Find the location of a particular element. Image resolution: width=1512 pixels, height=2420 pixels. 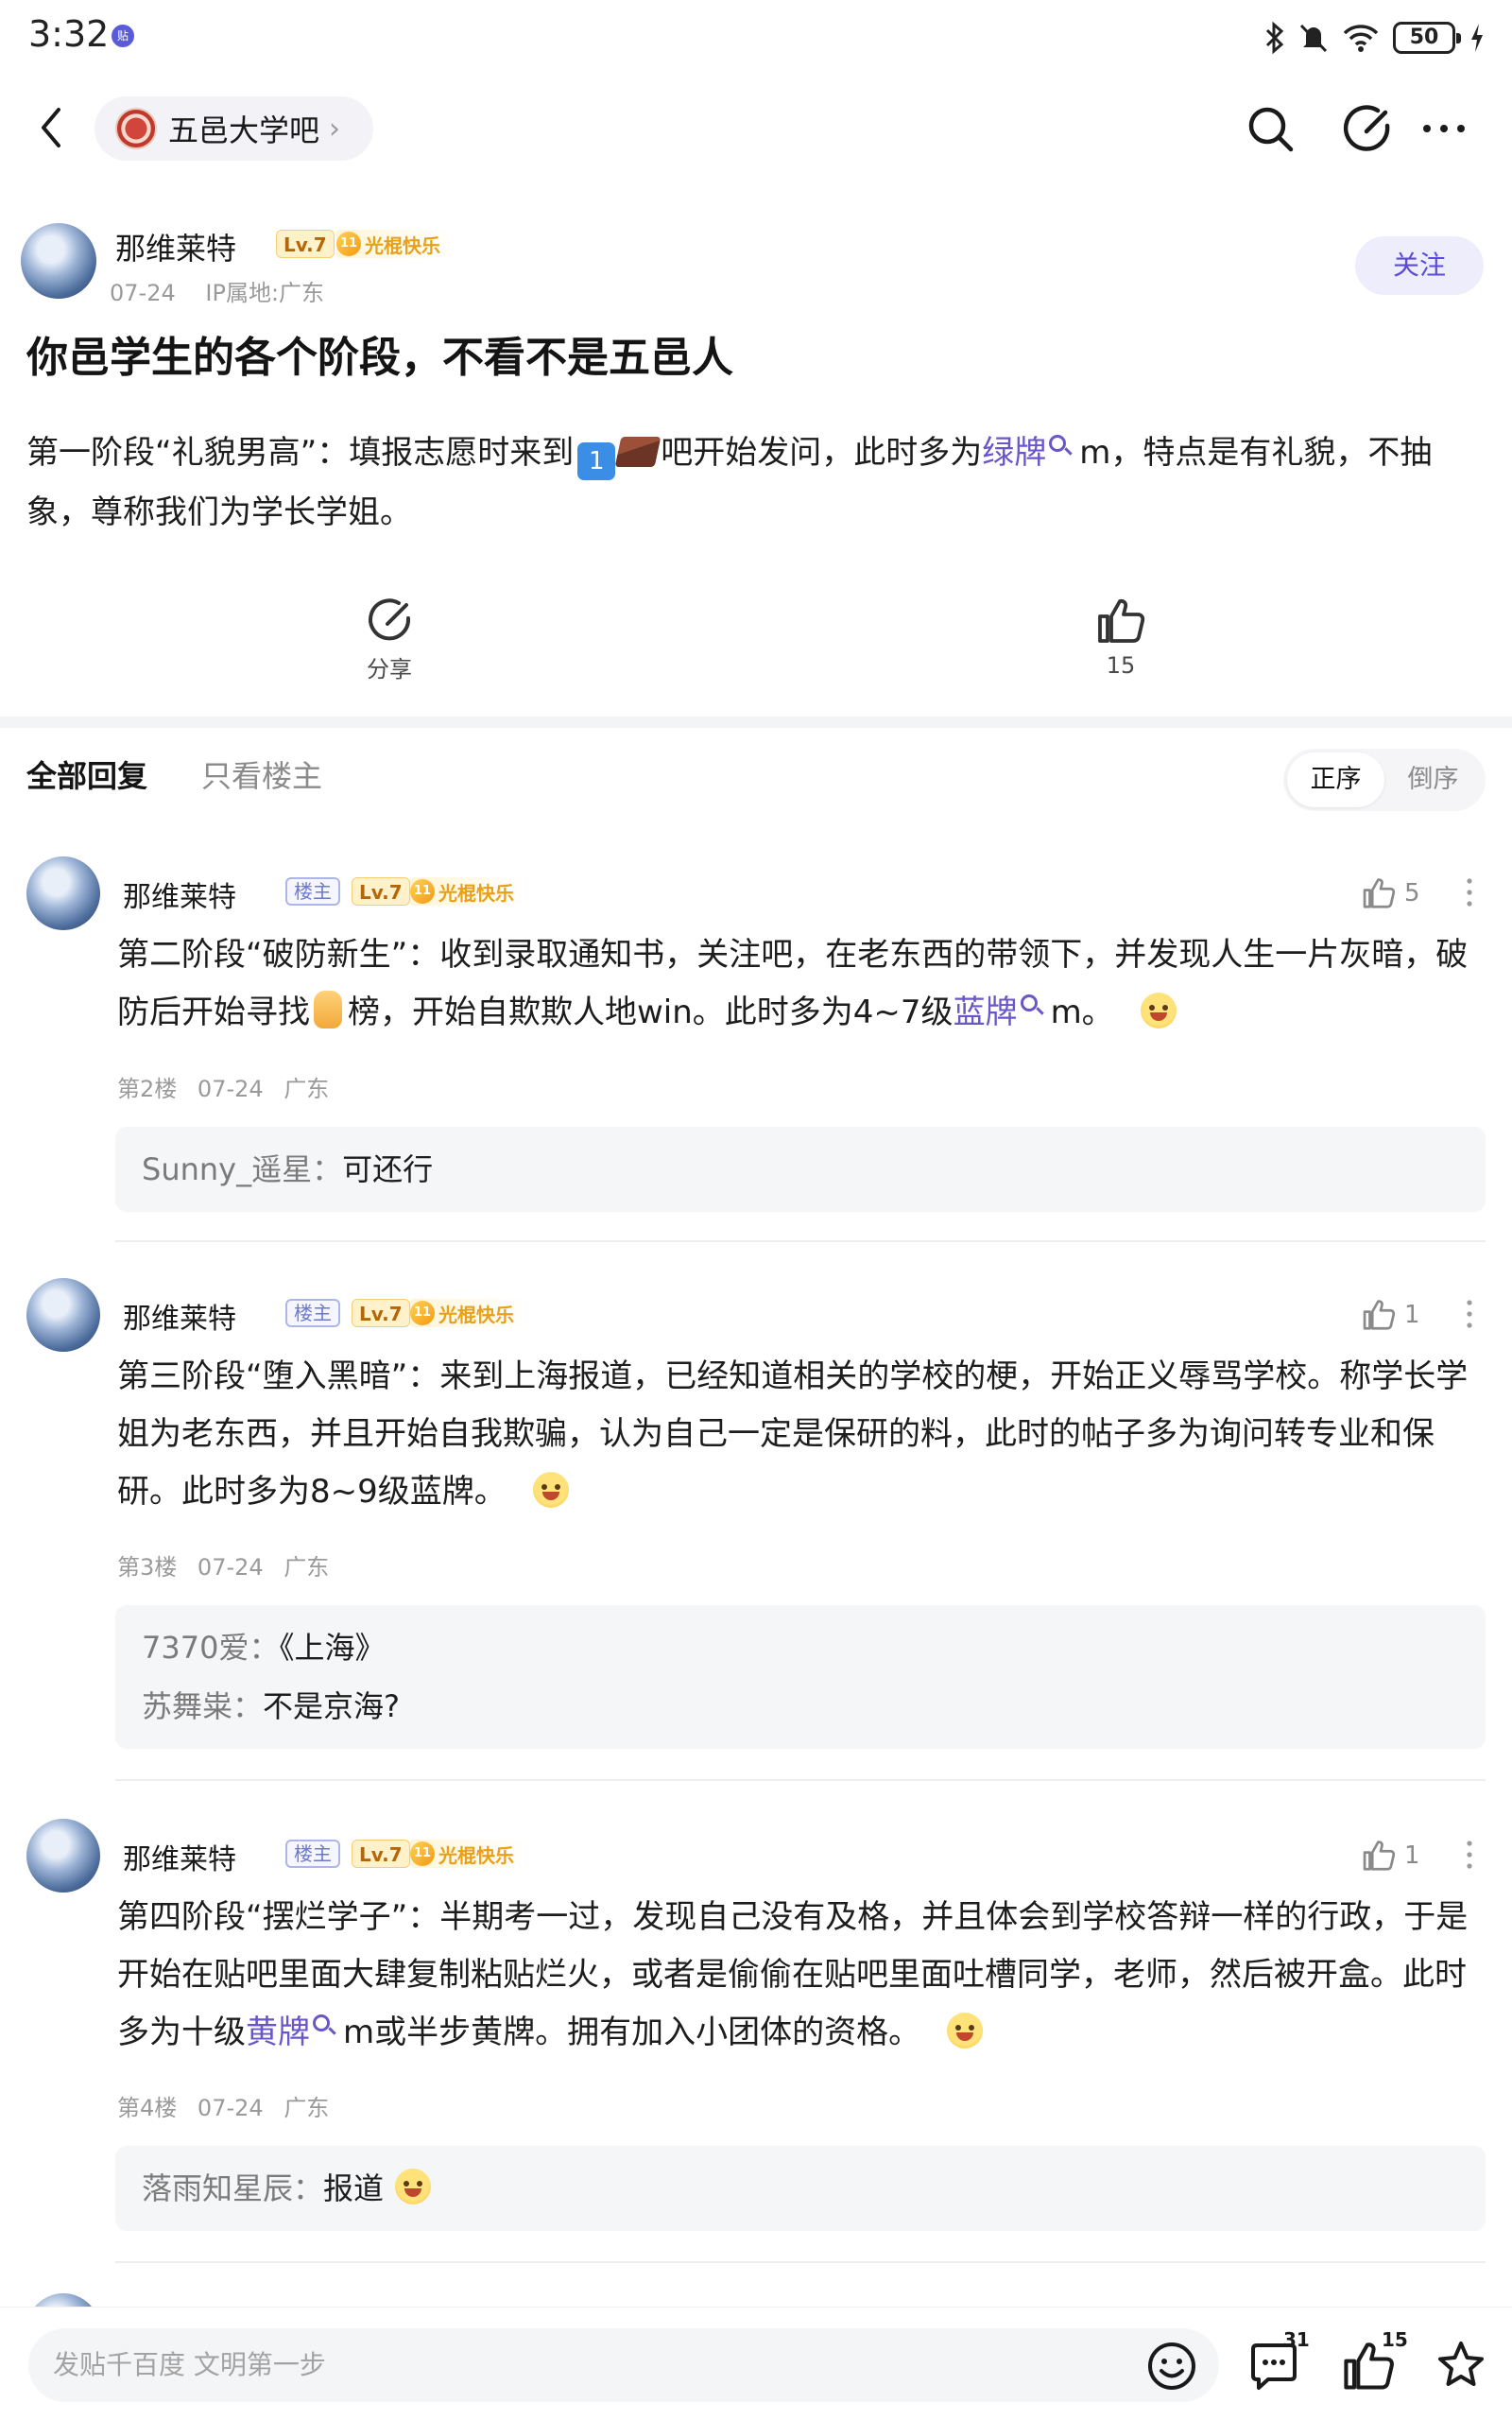

forum-name: 五邑大学吧 is located at coordinates (244, 130).